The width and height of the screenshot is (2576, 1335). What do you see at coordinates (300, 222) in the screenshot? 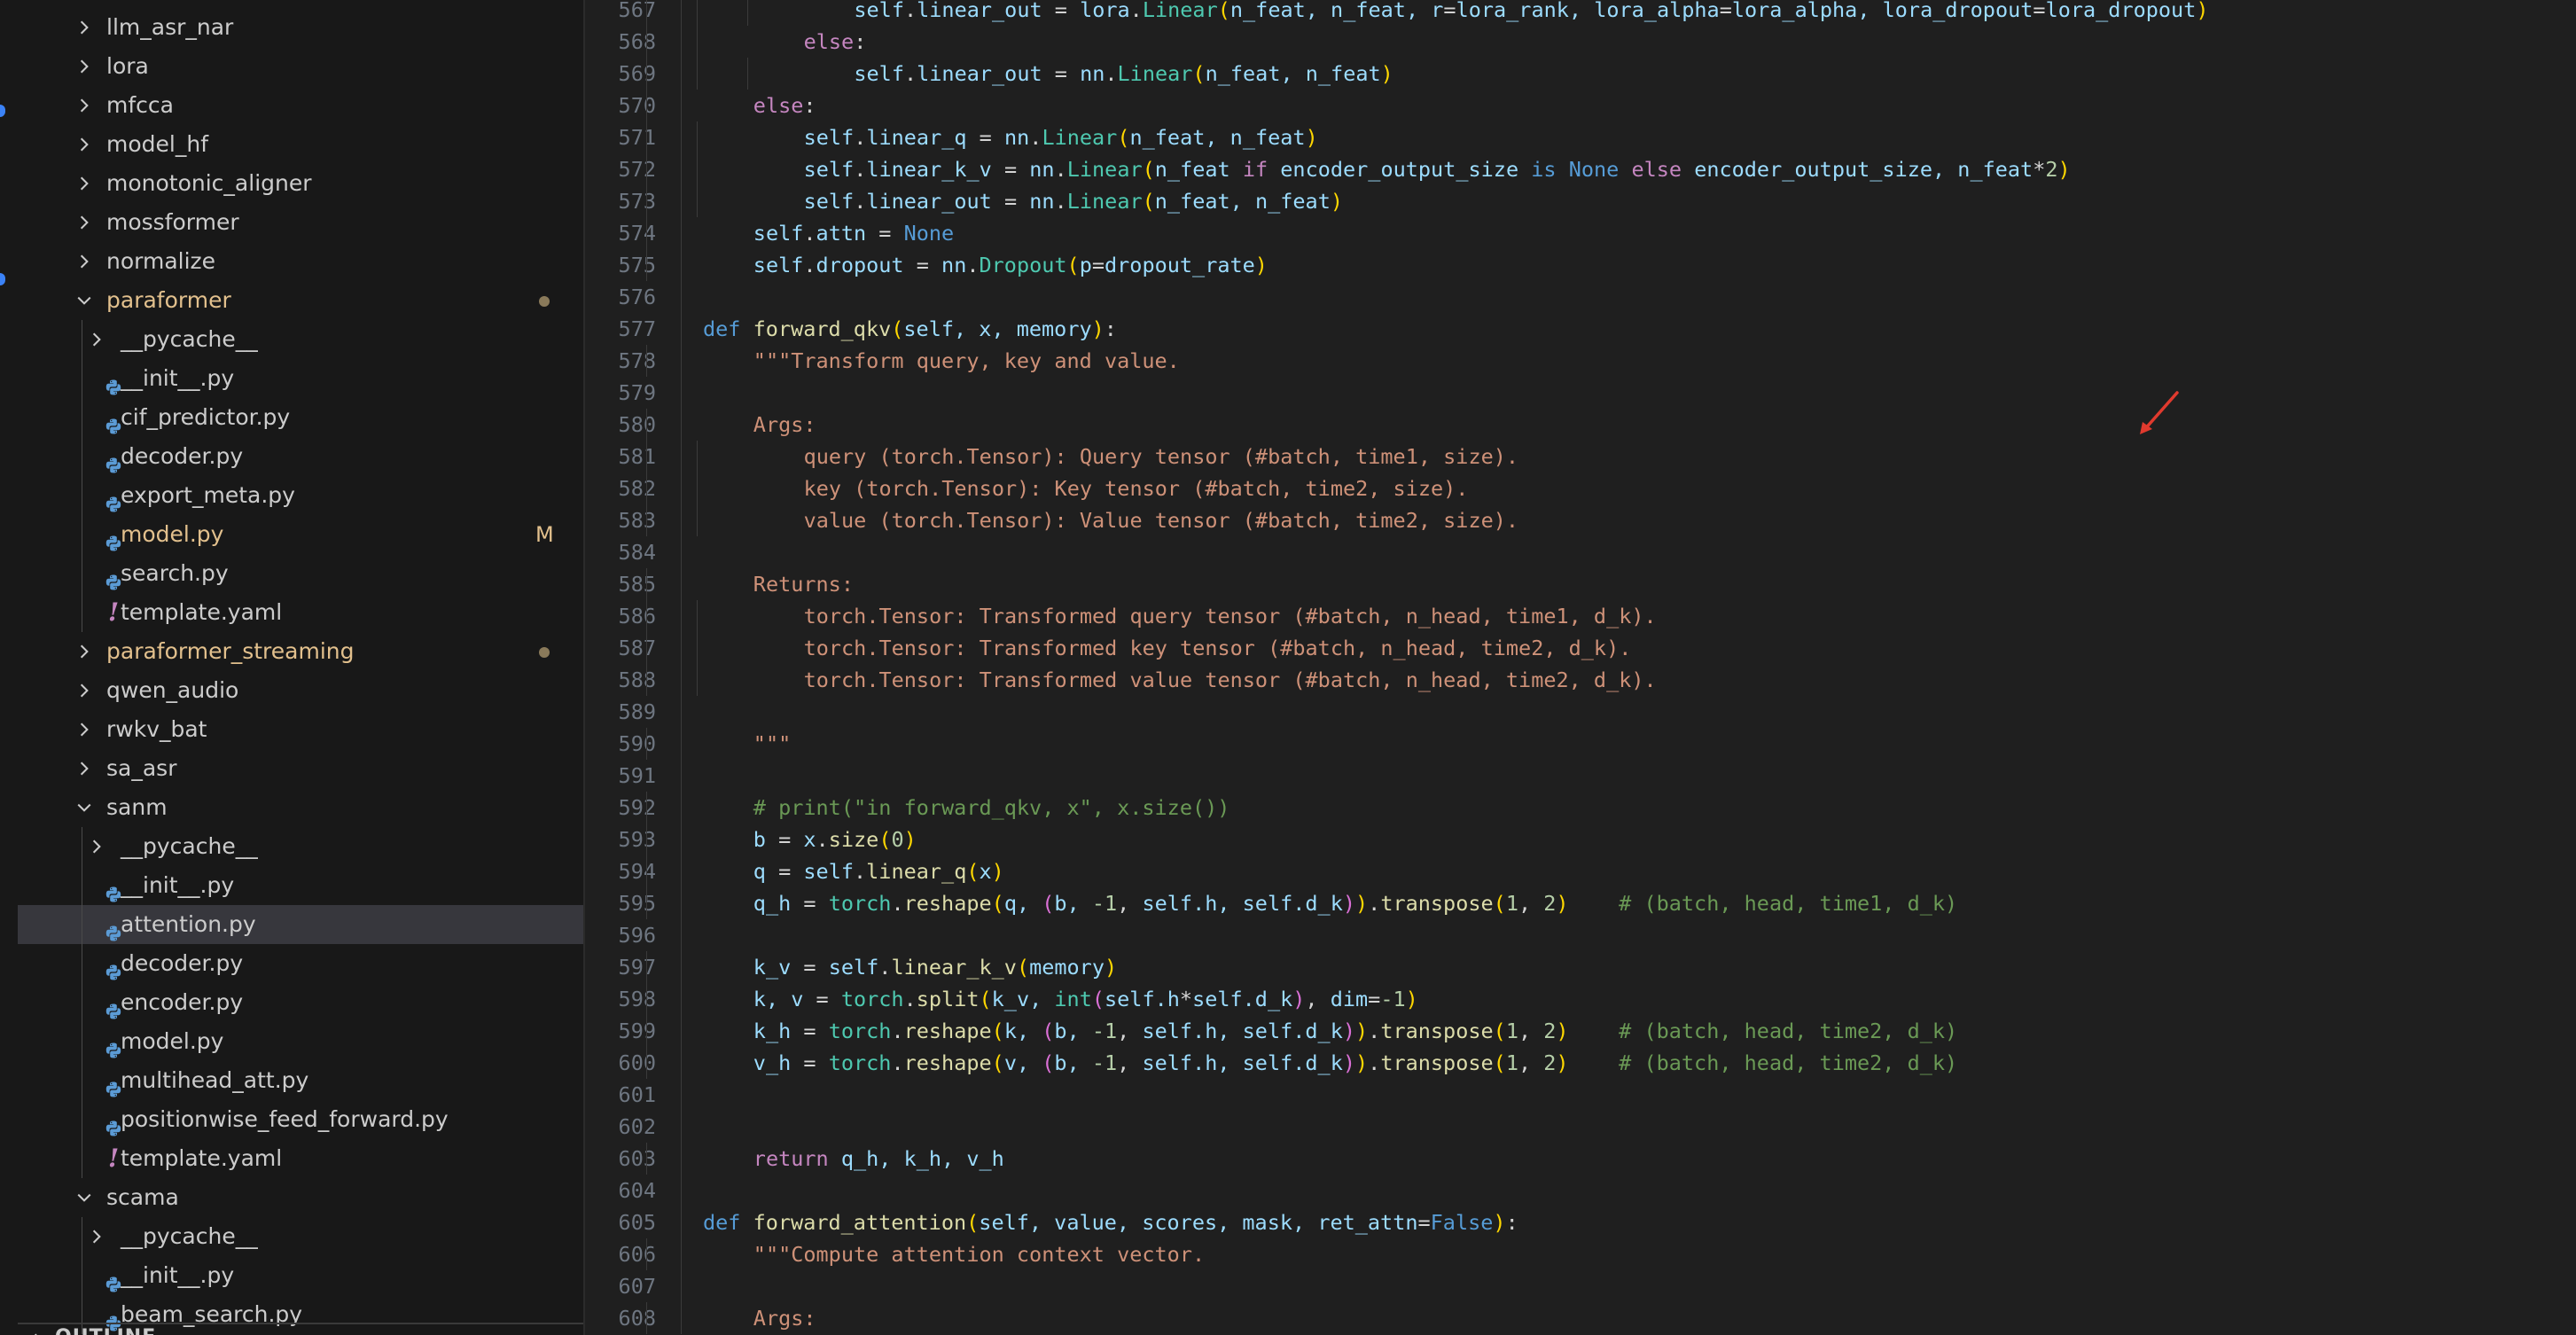
I see `folder-item-mossformer: mossformer` at bounding box center [300, 222].